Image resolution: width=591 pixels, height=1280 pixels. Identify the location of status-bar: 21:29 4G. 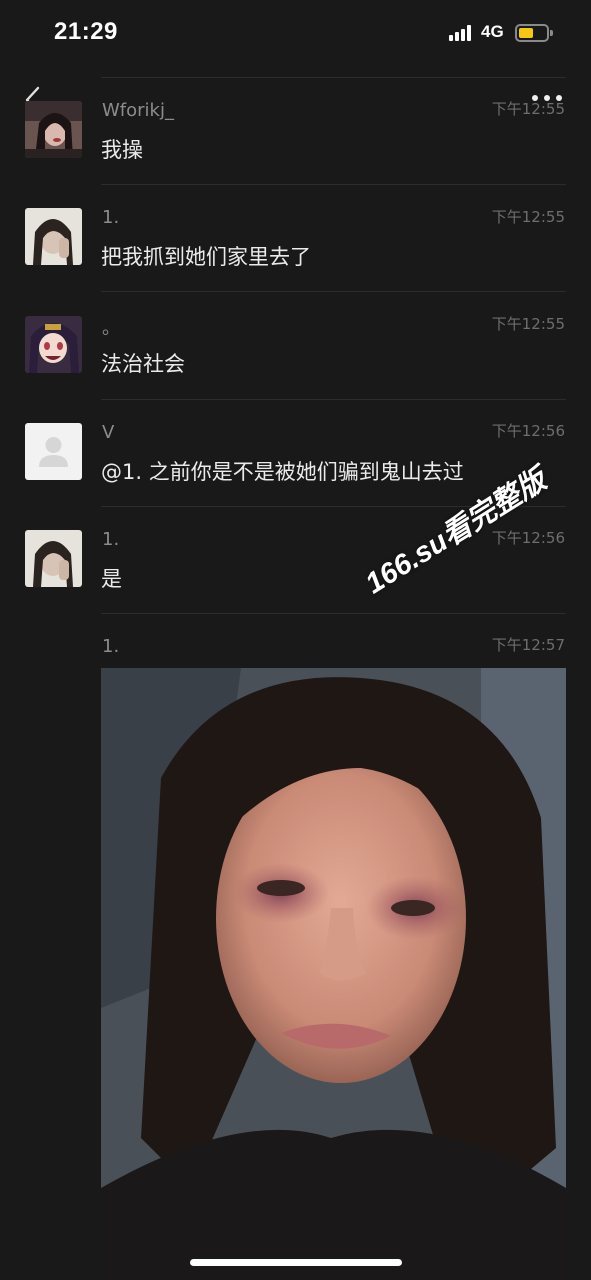
(295, 32).